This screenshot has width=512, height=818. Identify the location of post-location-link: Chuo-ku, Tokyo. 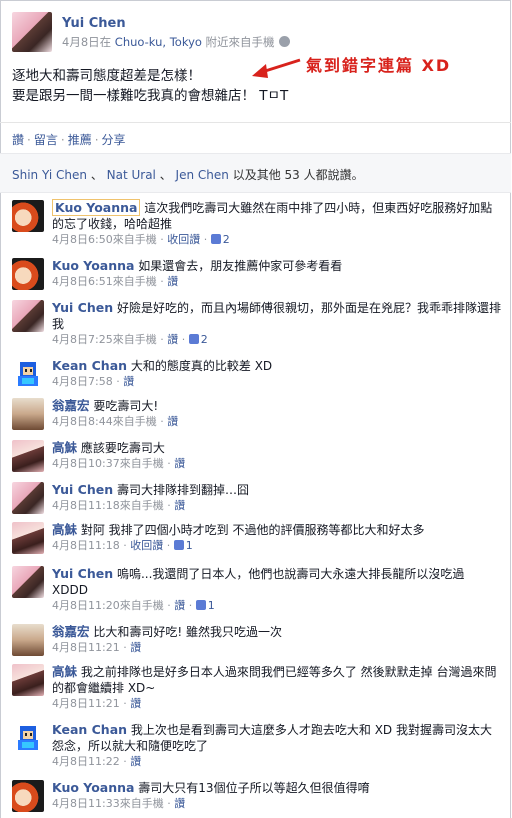
(158, 42).